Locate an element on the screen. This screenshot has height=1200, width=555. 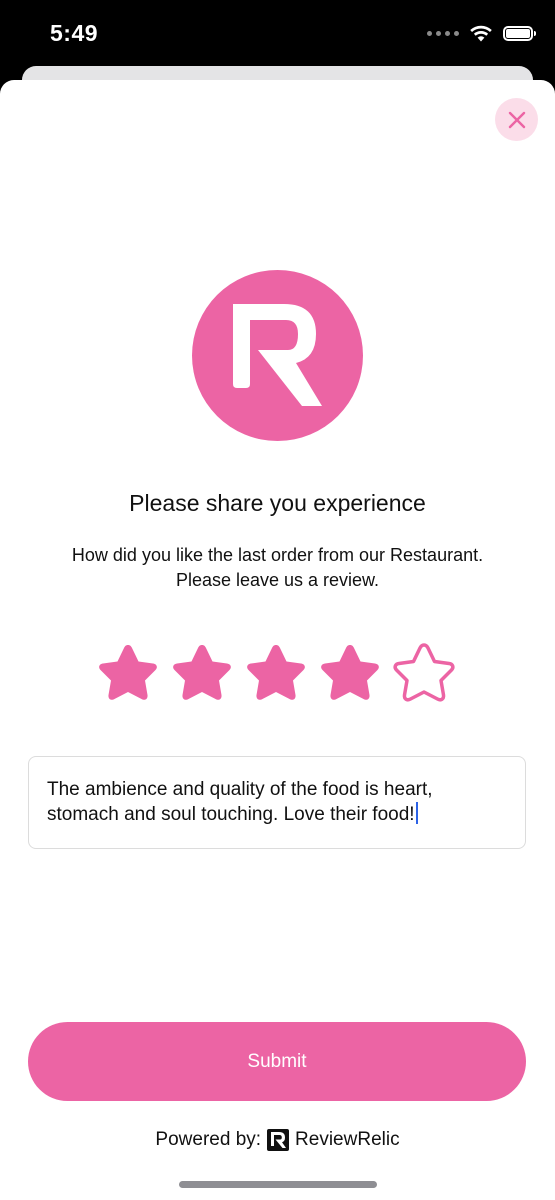
review-relic-mark-icon is located at coordinates (278, 1140).